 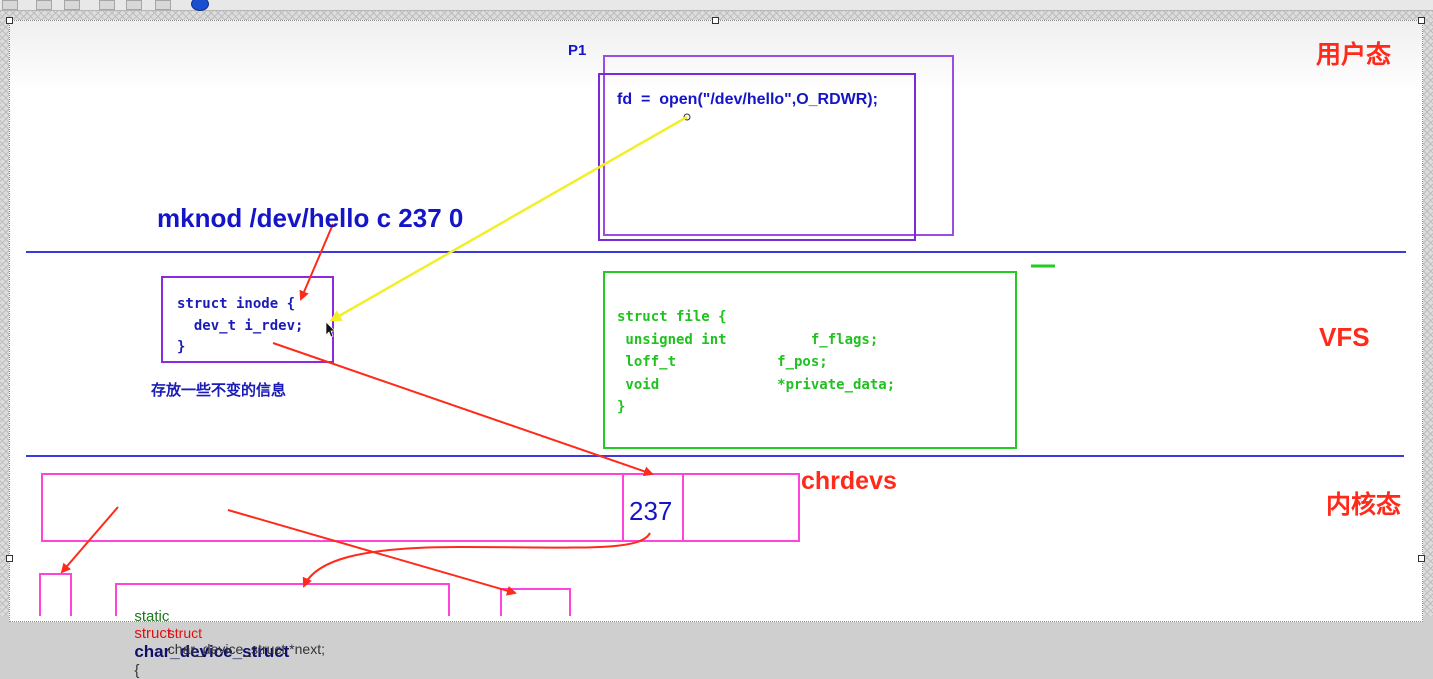 I want to click on file-line-4: void *private_data;, so click(x=756, y=385).